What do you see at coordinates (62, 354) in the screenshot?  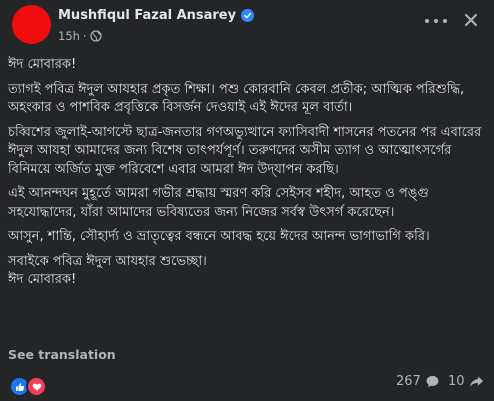 I see `see-translation-link: See translation` at bounding box center [62, 354].